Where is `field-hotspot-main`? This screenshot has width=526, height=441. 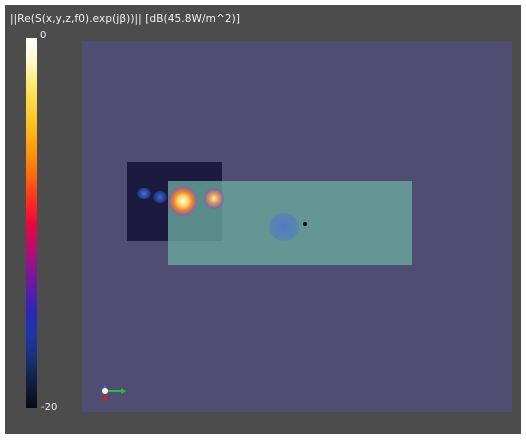 field-hotspot-main is located at coordinates (183, 201).